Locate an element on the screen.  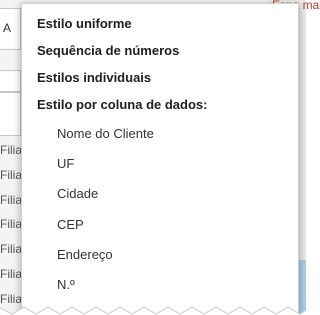
background-field-text: A is located at coordinates (7, 28).